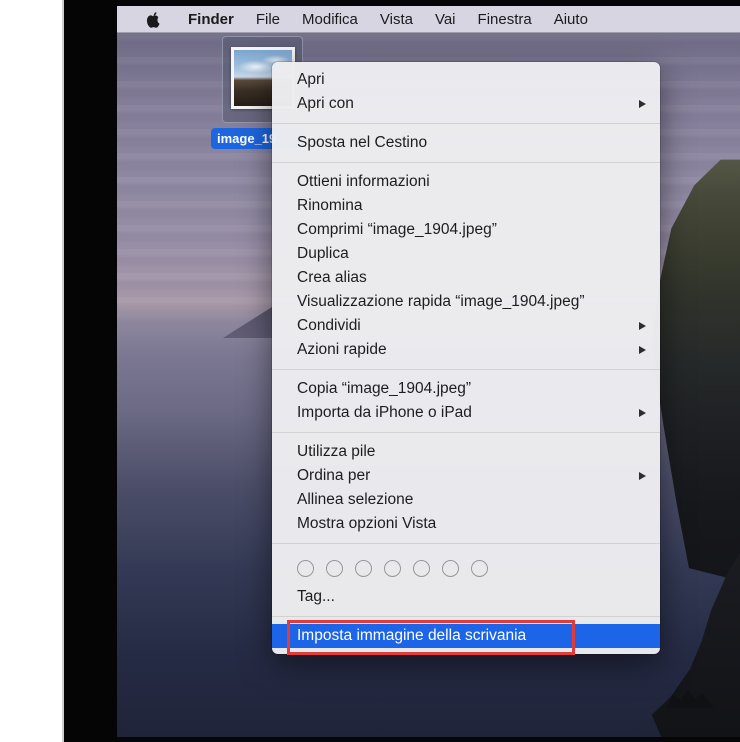 The image size is (740, 742). Describe the element at coordinates (342, 349) in the screenshot. I see `menu-item-label: Azioni rapide` at that location.